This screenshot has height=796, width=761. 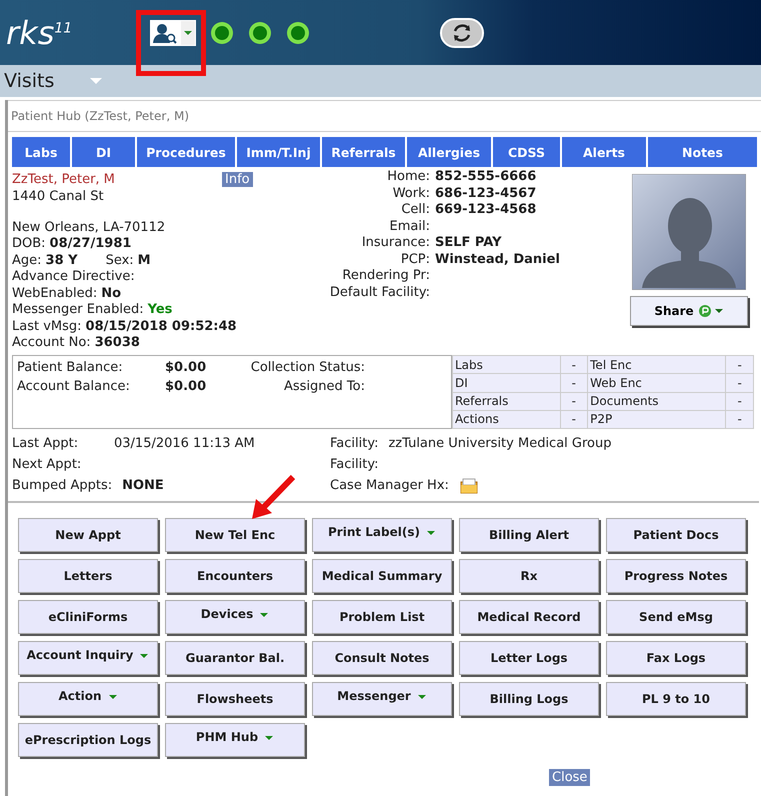 I want to click on action-button: Rx, so click(x=529, y=576).